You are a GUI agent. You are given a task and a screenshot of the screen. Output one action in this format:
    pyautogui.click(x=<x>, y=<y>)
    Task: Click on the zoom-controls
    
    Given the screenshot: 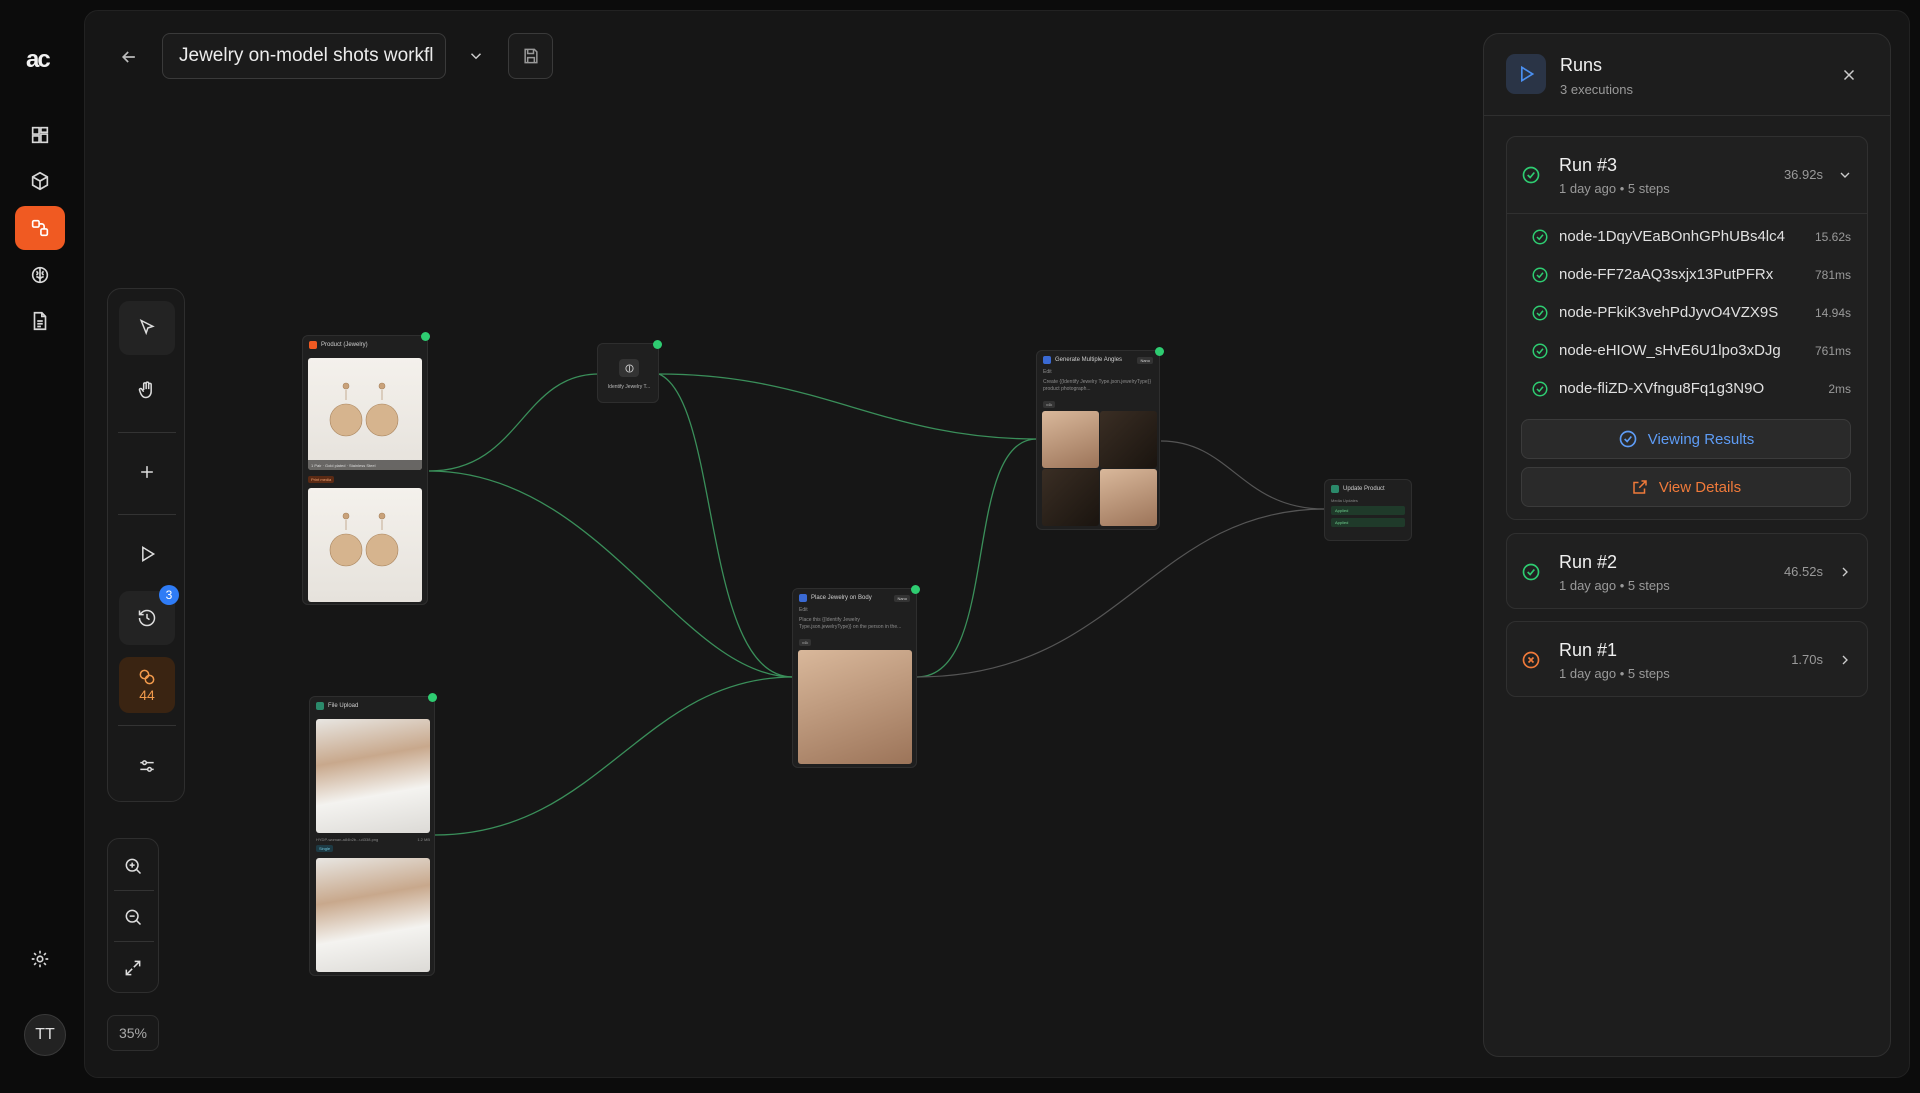 What is the action you would take?
    pyautogui.click(x=133, y=915)
    